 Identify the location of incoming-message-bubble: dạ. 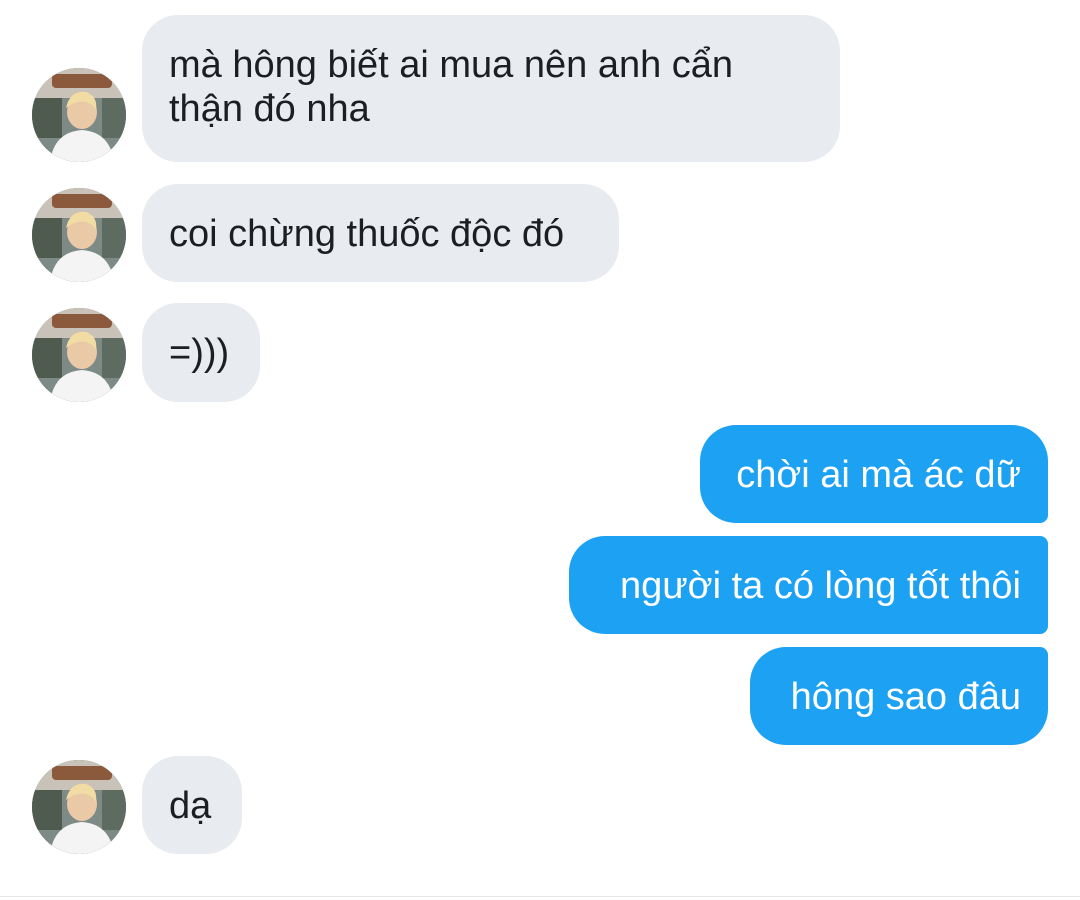
(192, 805).